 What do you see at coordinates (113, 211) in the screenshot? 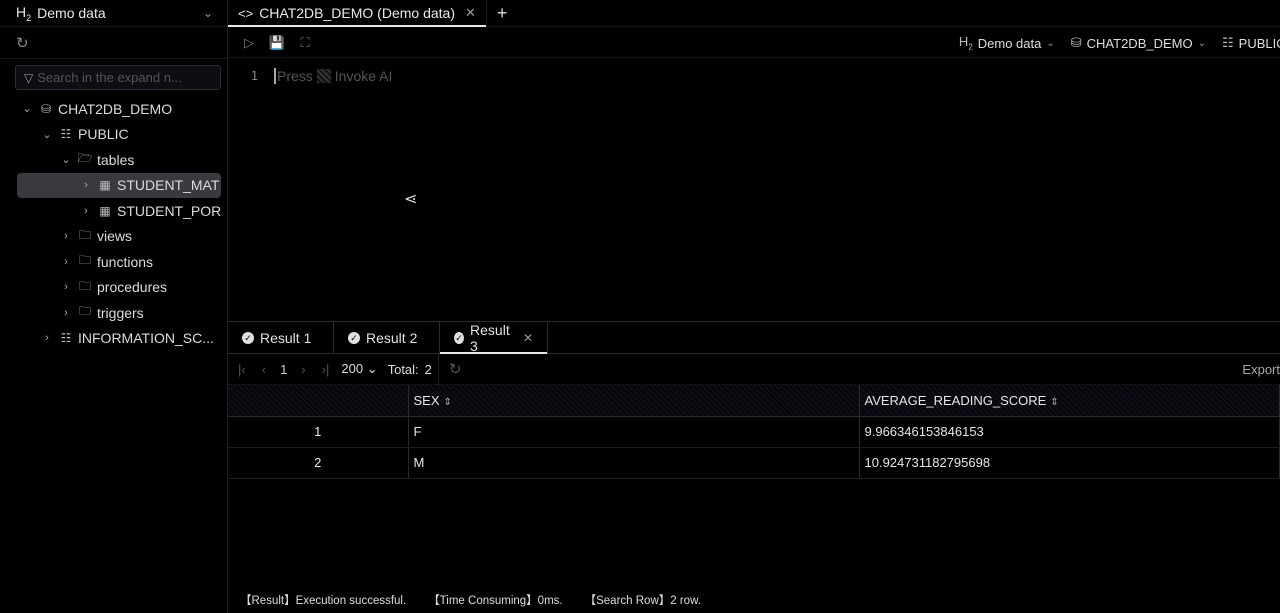
I see `tree-item-student-por: › ▦ STUDENT_POR` at bounding box center [113, 211].